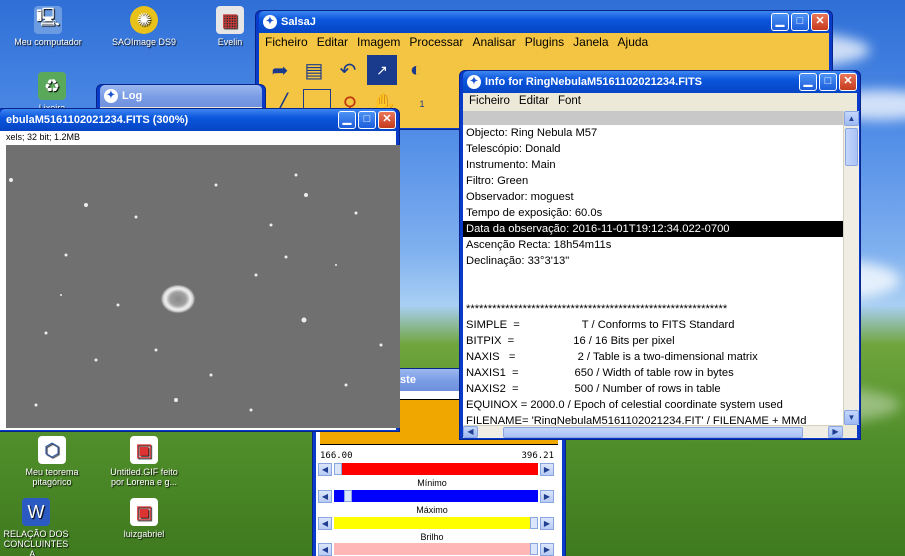 The width and height of the screenshot is (905, 556). What do you see at coordinates (590, 42) in the screenshot?
I see `salsaj-menu-janela: Janela` at bounding box center [590, 42].